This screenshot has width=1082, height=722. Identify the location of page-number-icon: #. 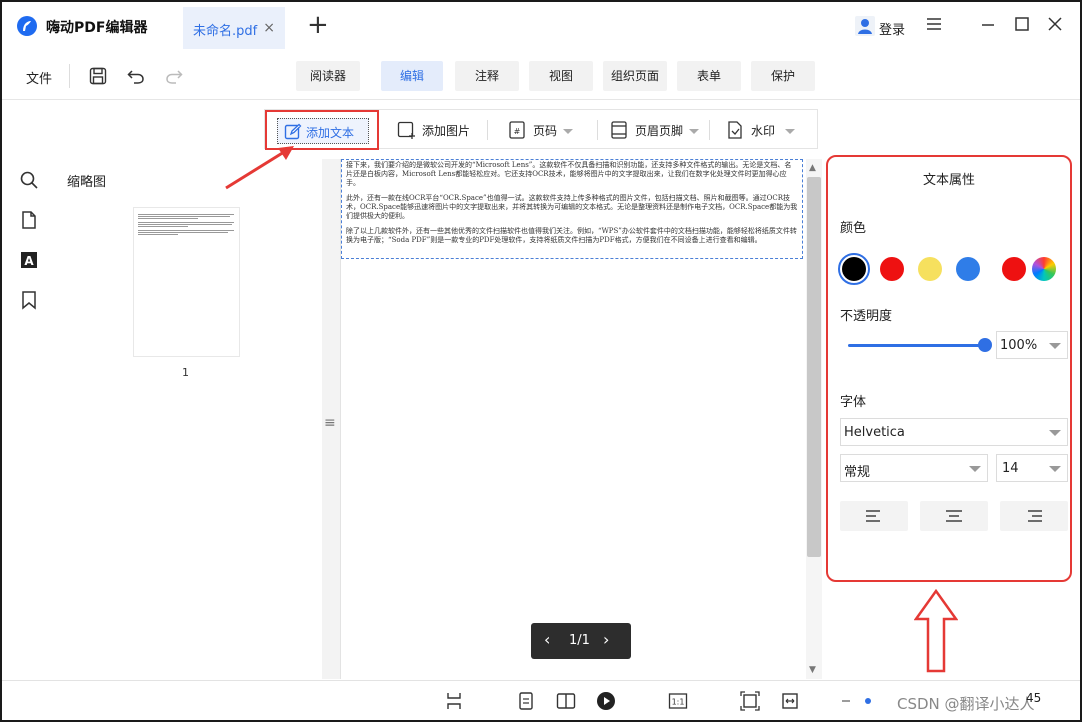
(517, 130).